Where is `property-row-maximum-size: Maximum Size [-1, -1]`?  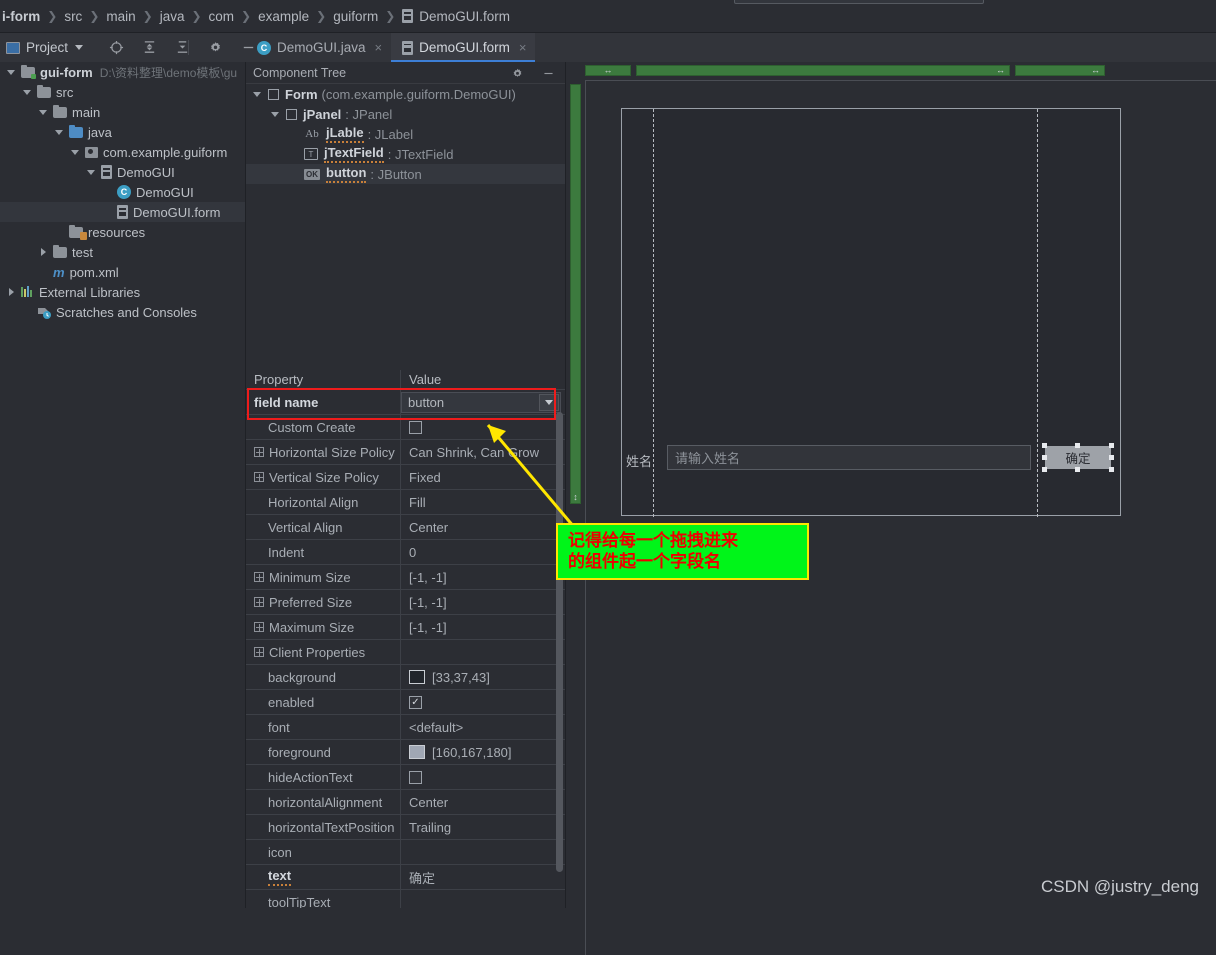 property-row-maximum-size: Maximum Size [-1, -1] is located at coordinates (405, 627).